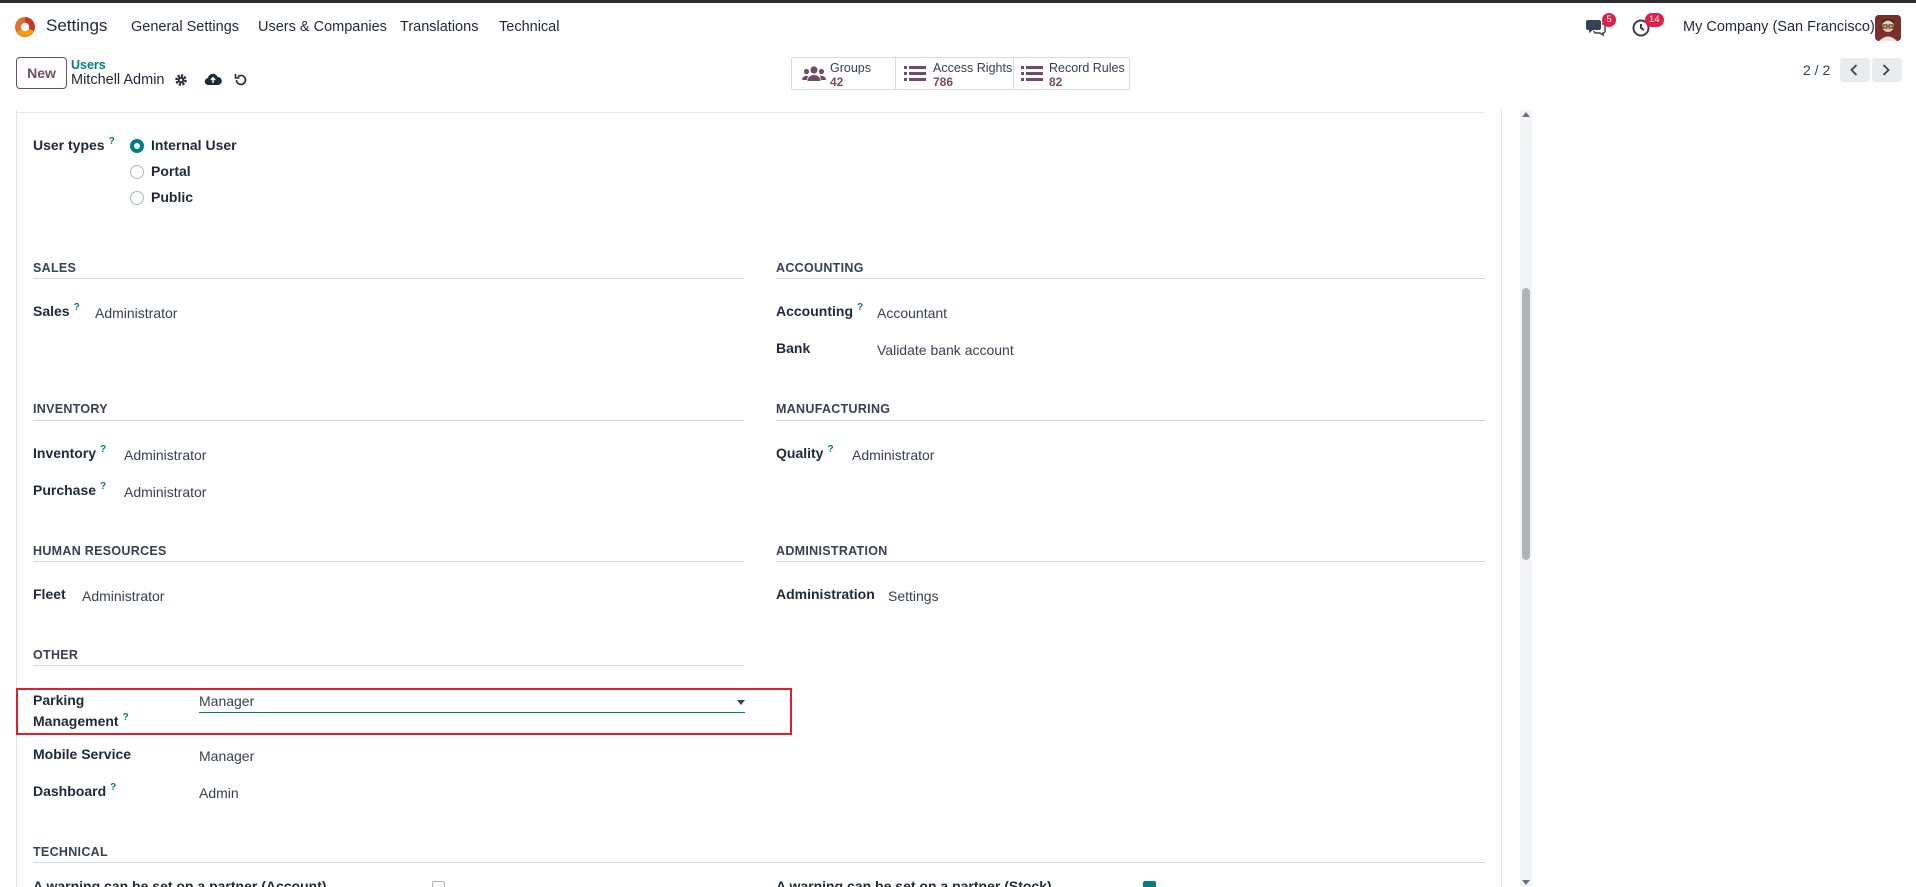  What do you see at coordinates (219, 793) in the screenshot?
I see `dashboard-value: Admin` at bounding box center [219, 793].